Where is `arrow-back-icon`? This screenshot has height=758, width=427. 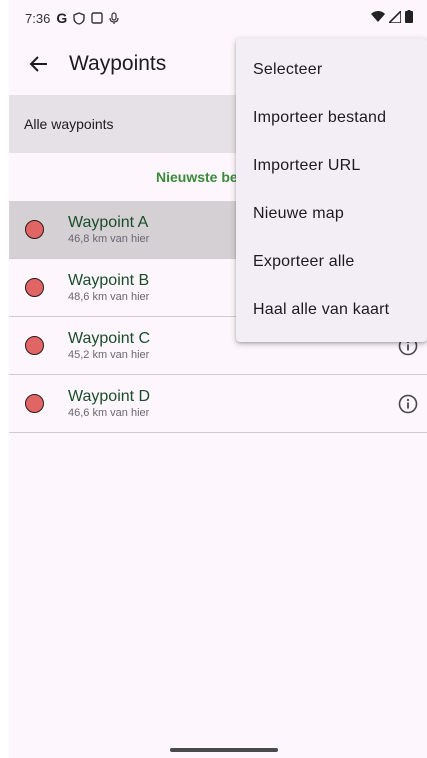
arrow-back-icon is located at coordinates (38, 64).